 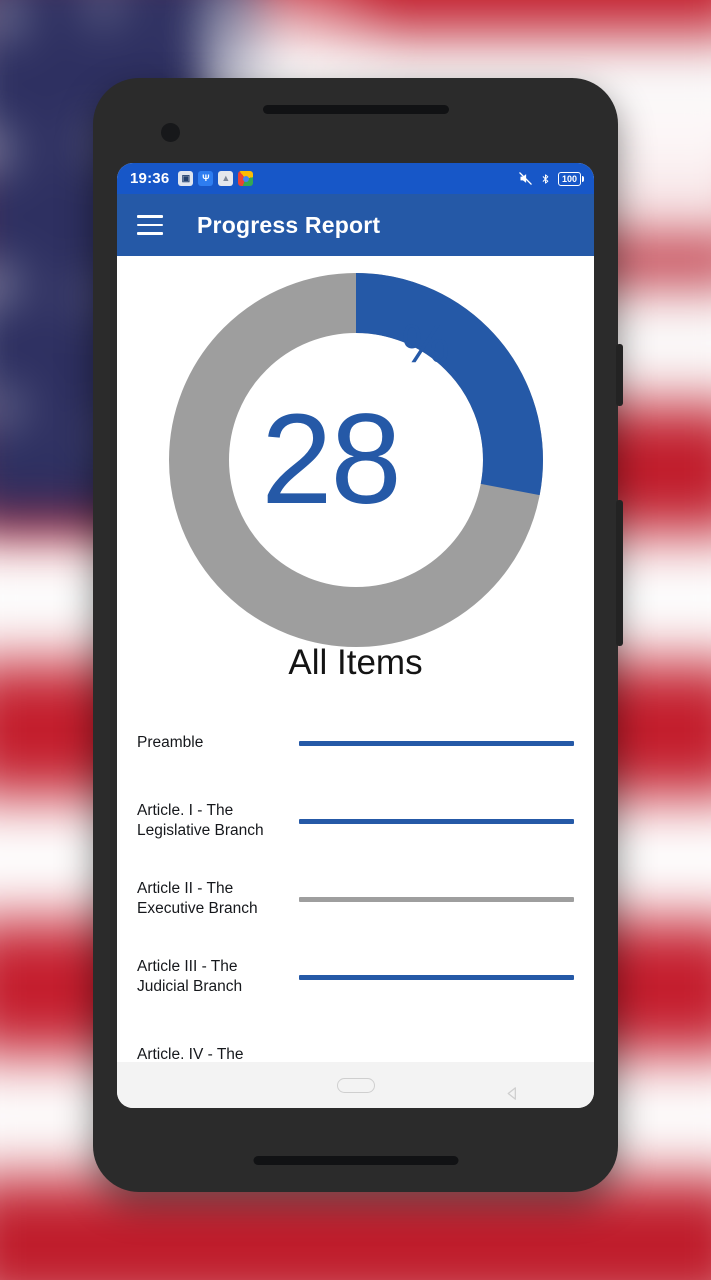 I want to click on app-bar: Progress Report, so click(x=355, y=225).